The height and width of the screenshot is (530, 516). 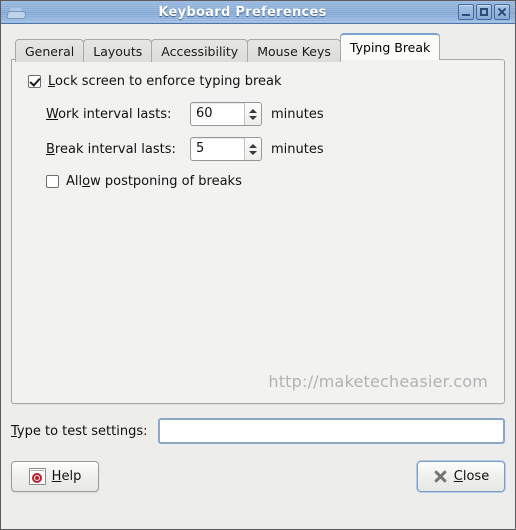 I want to click on work-interval-stepper, so click(x=252, y=114).